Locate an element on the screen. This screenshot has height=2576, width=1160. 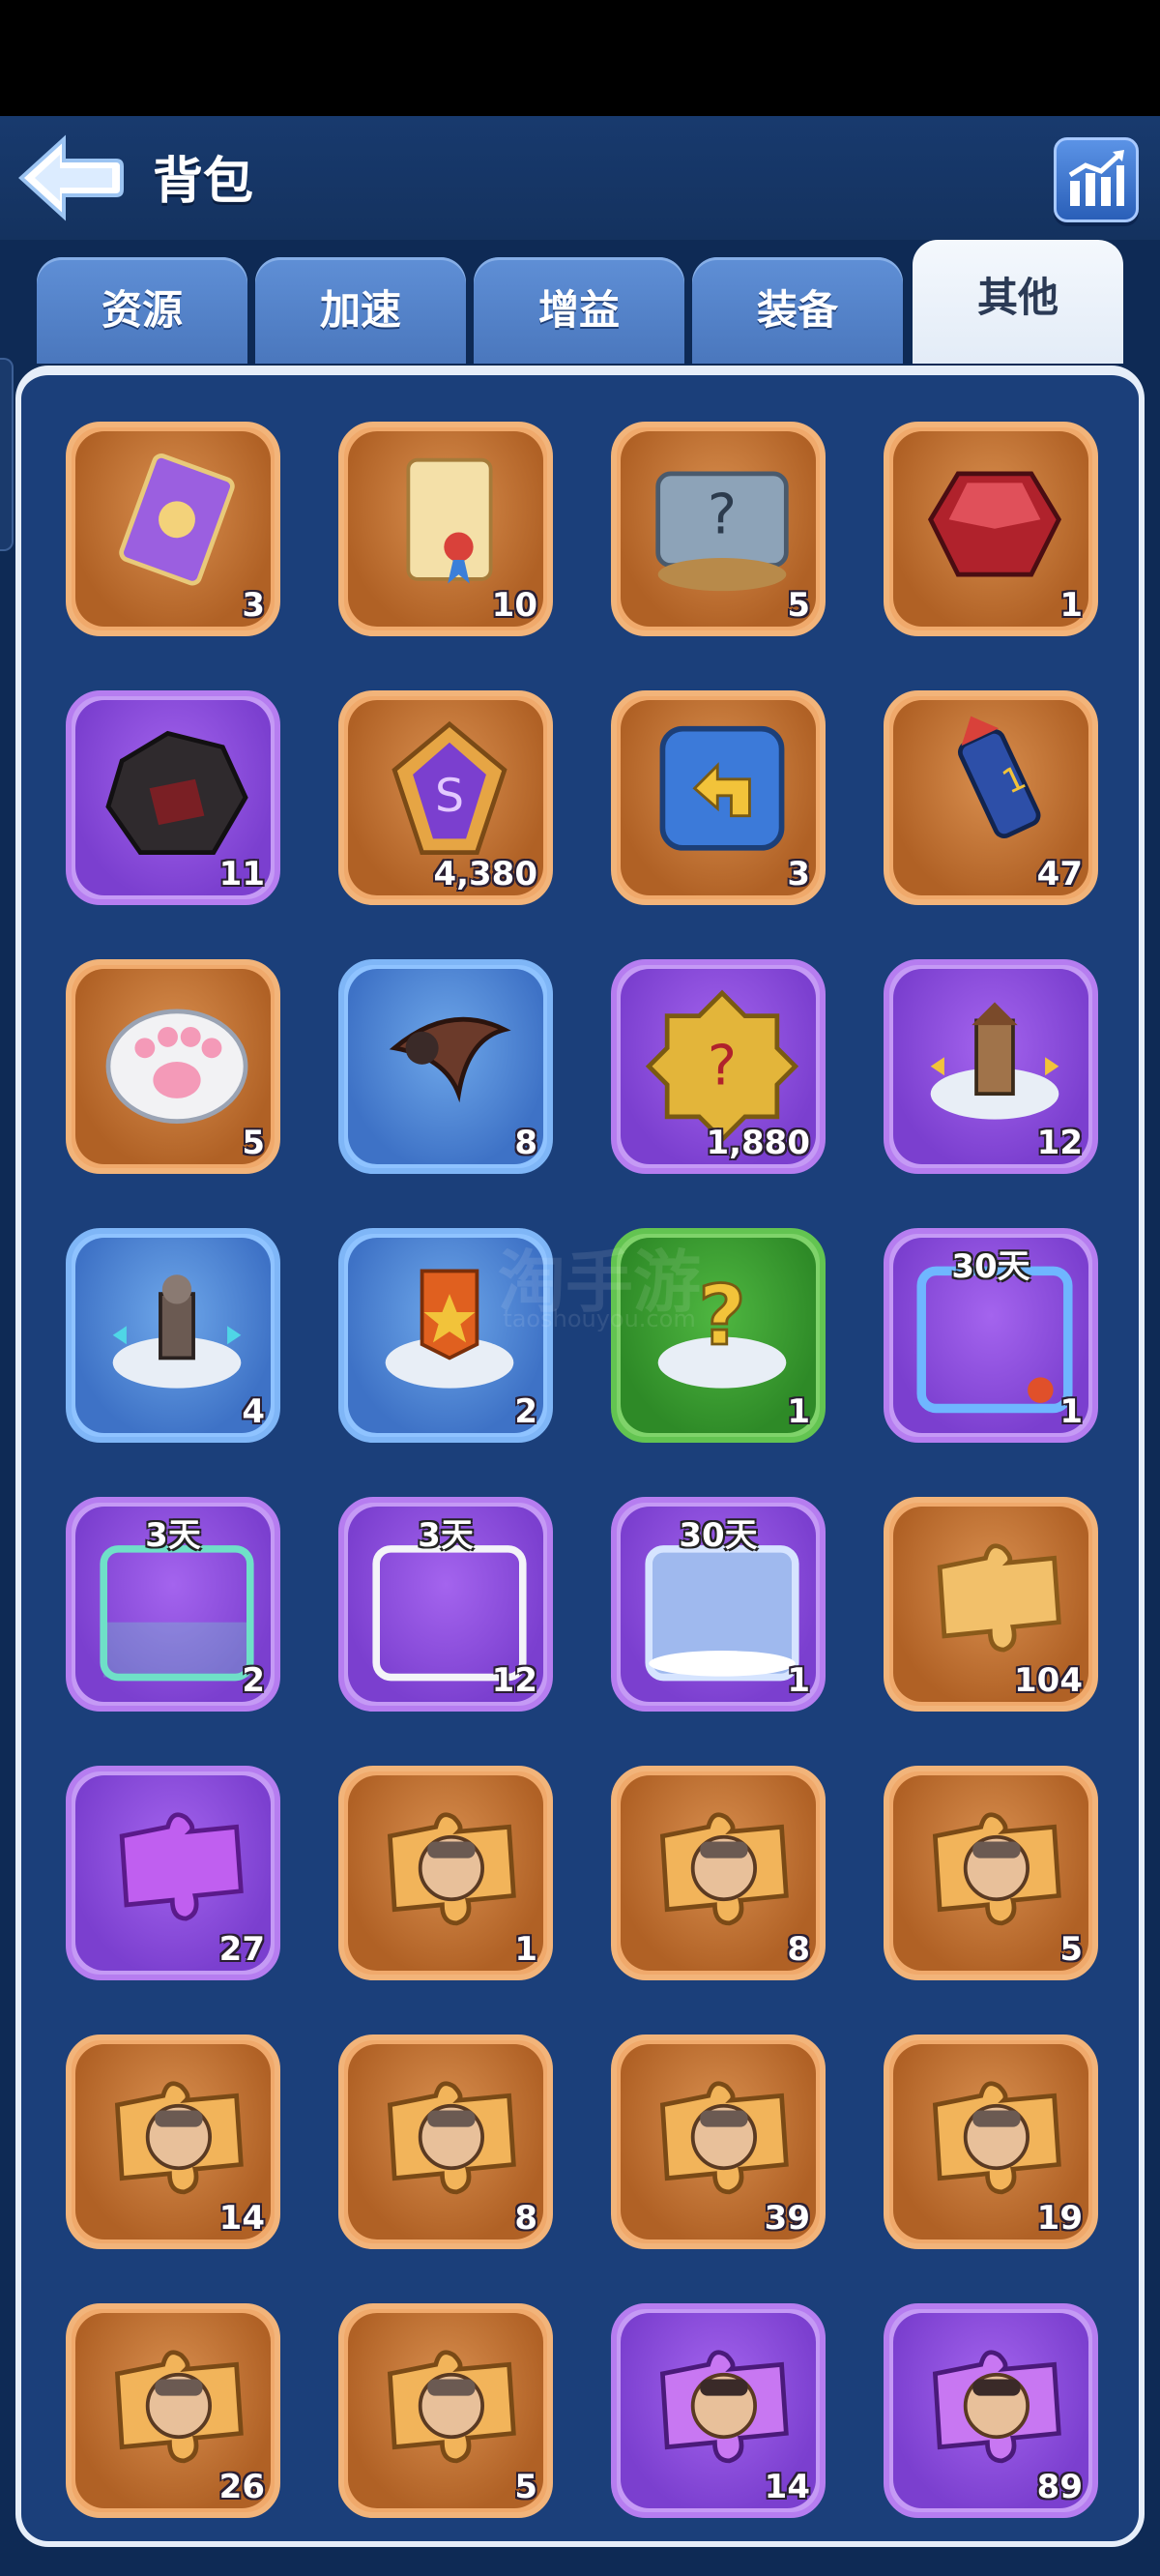
item-count: 39 is located at coordinates (787, 2218).